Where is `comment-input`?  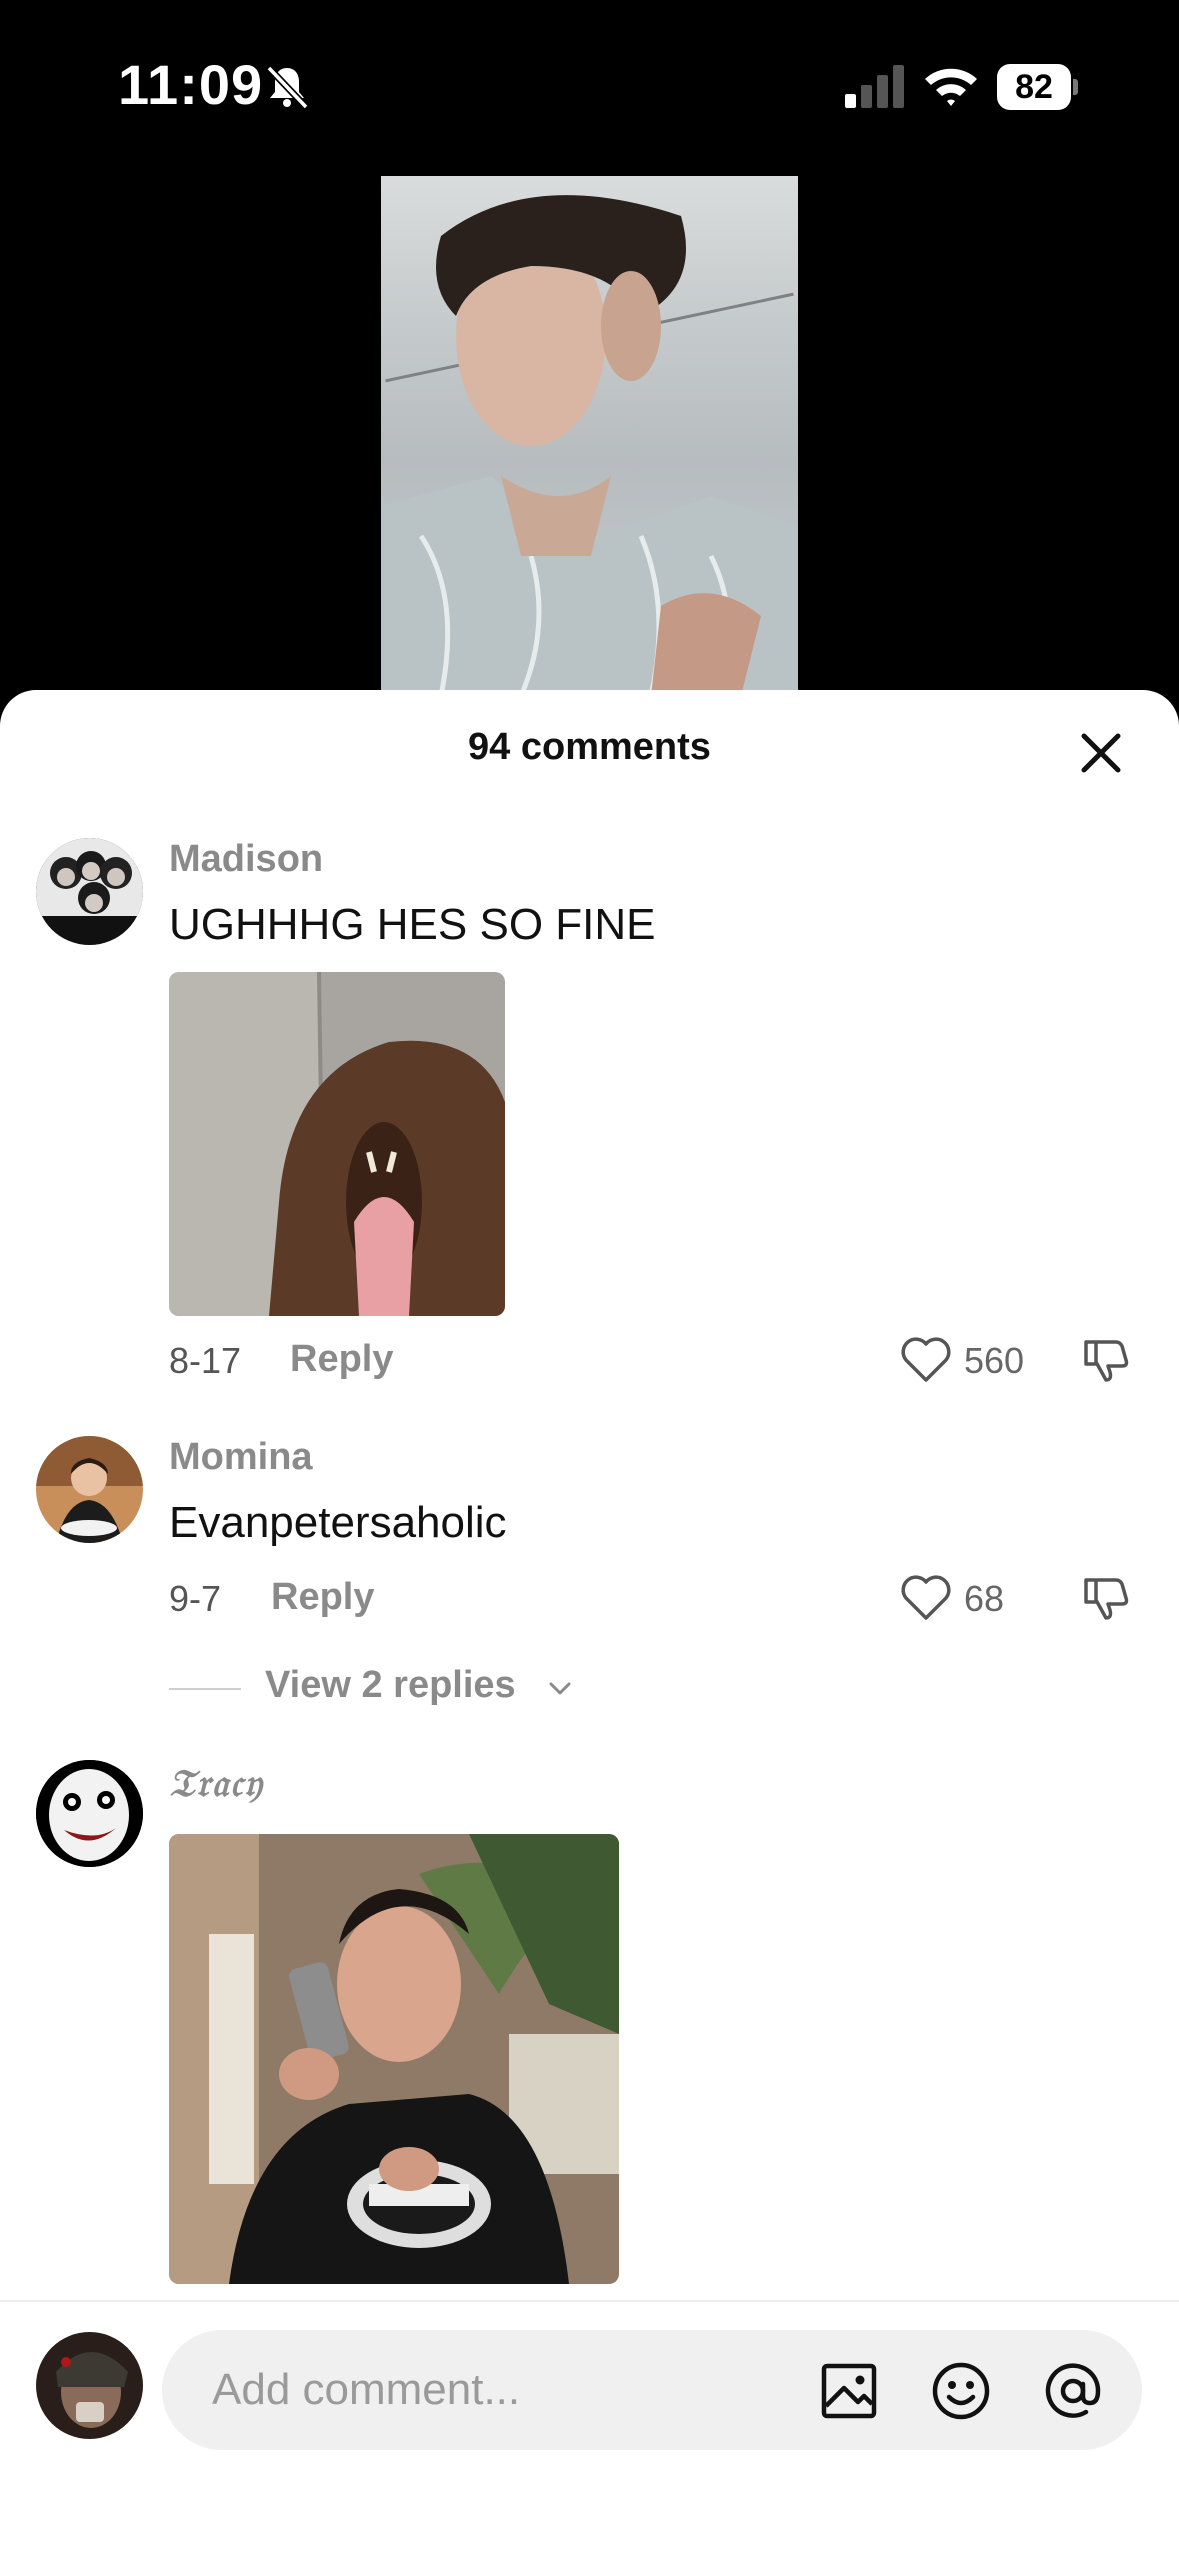
comment-input is located at coordinates (462, 2390).